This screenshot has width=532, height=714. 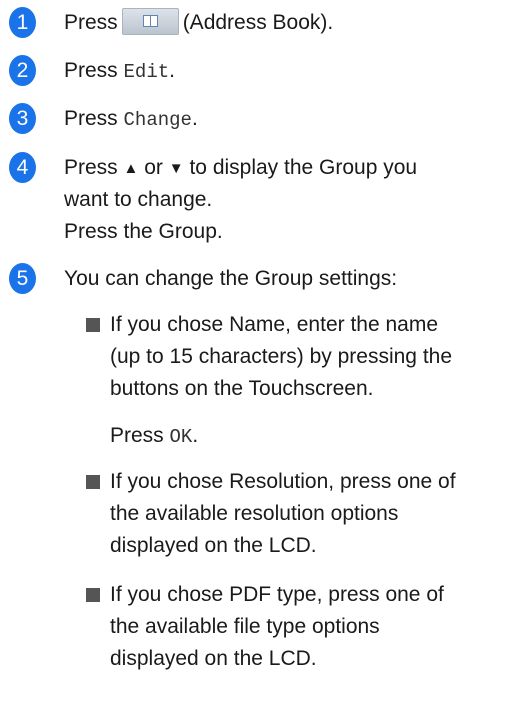 I want to click on step-4-or: or, so click(x=153, y=167).